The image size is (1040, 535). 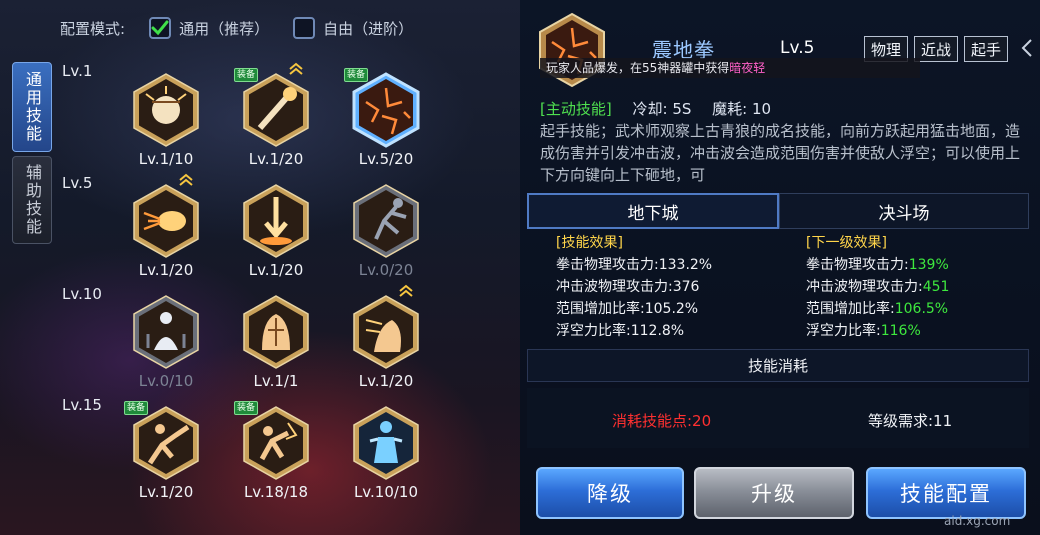 What do you see at coordinates (276, 332) in the screenshot?
I see `muscle-body-icon` at bounding box center [276, 332].